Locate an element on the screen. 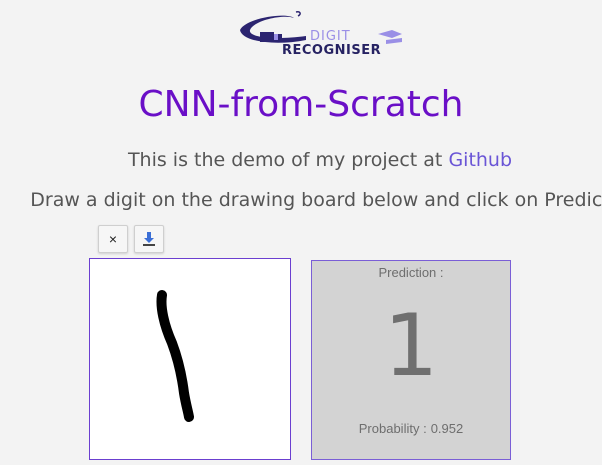 The width and height of the screenshot is (602, 465). drawing-canvas is located at coordinates (190, 359).